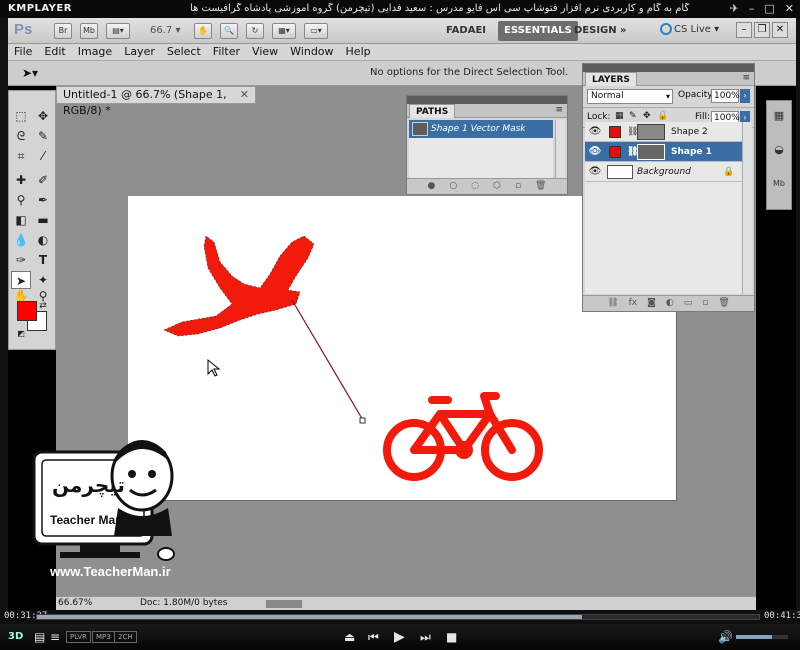 This screenshot has height=650, width=800. Describe the element at coordinates (21, 260) in the screenshot. I see `pen-tool-icon: ✑` at that location.